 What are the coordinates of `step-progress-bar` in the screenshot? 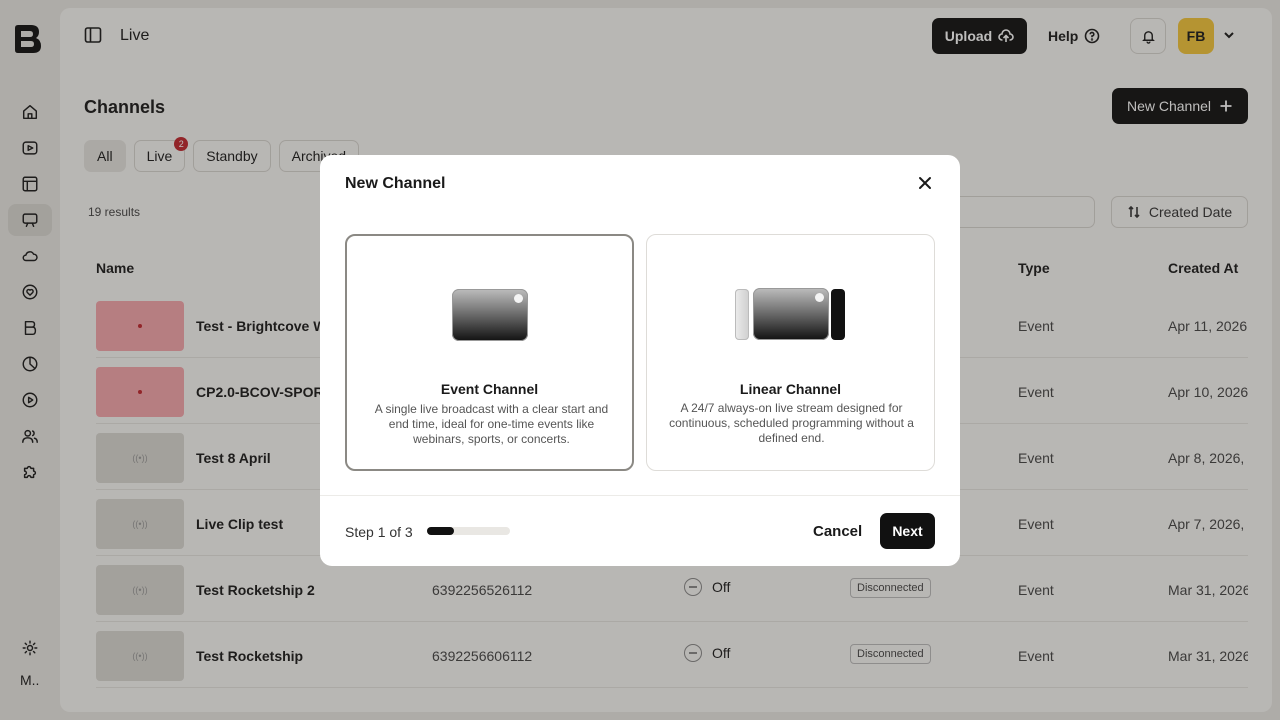 It's located at (468, 531).